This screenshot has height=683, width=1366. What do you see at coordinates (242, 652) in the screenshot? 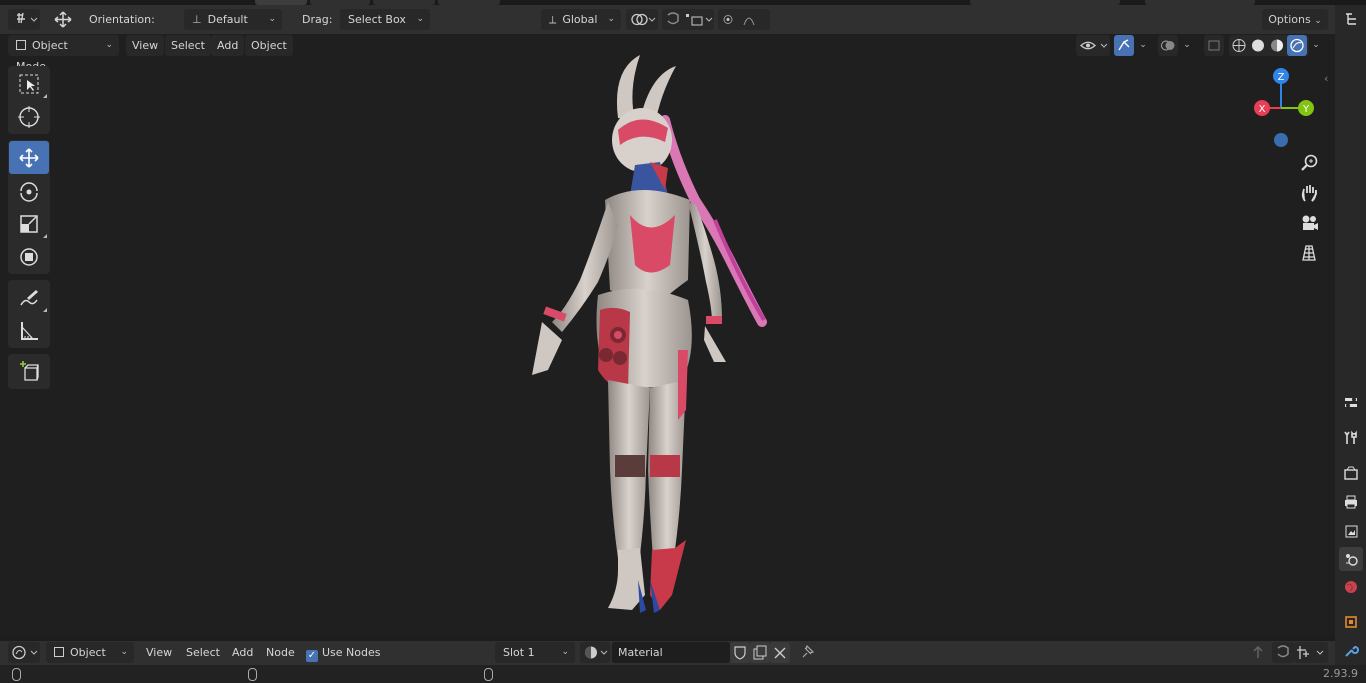
I see `node-menu-add: Add` at bounding box center [242, 652].